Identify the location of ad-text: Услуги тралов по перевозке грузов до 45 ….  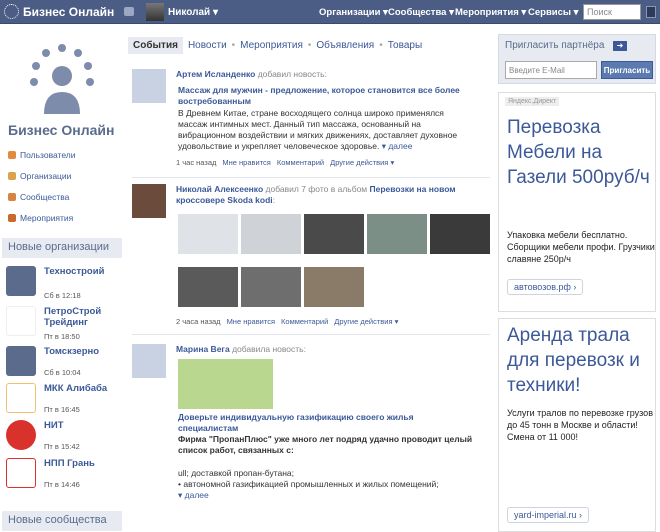
(580, 425).